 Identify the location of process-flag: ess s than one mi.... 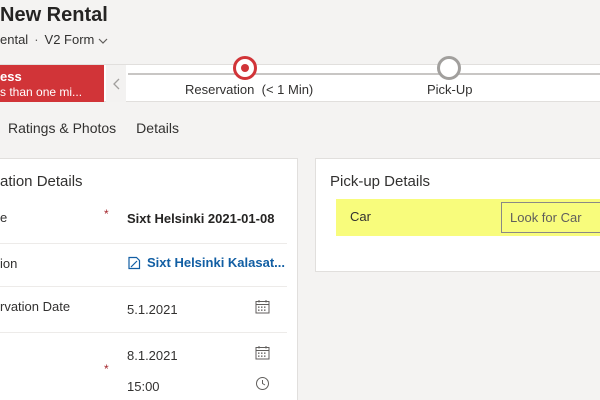
(52, 83).